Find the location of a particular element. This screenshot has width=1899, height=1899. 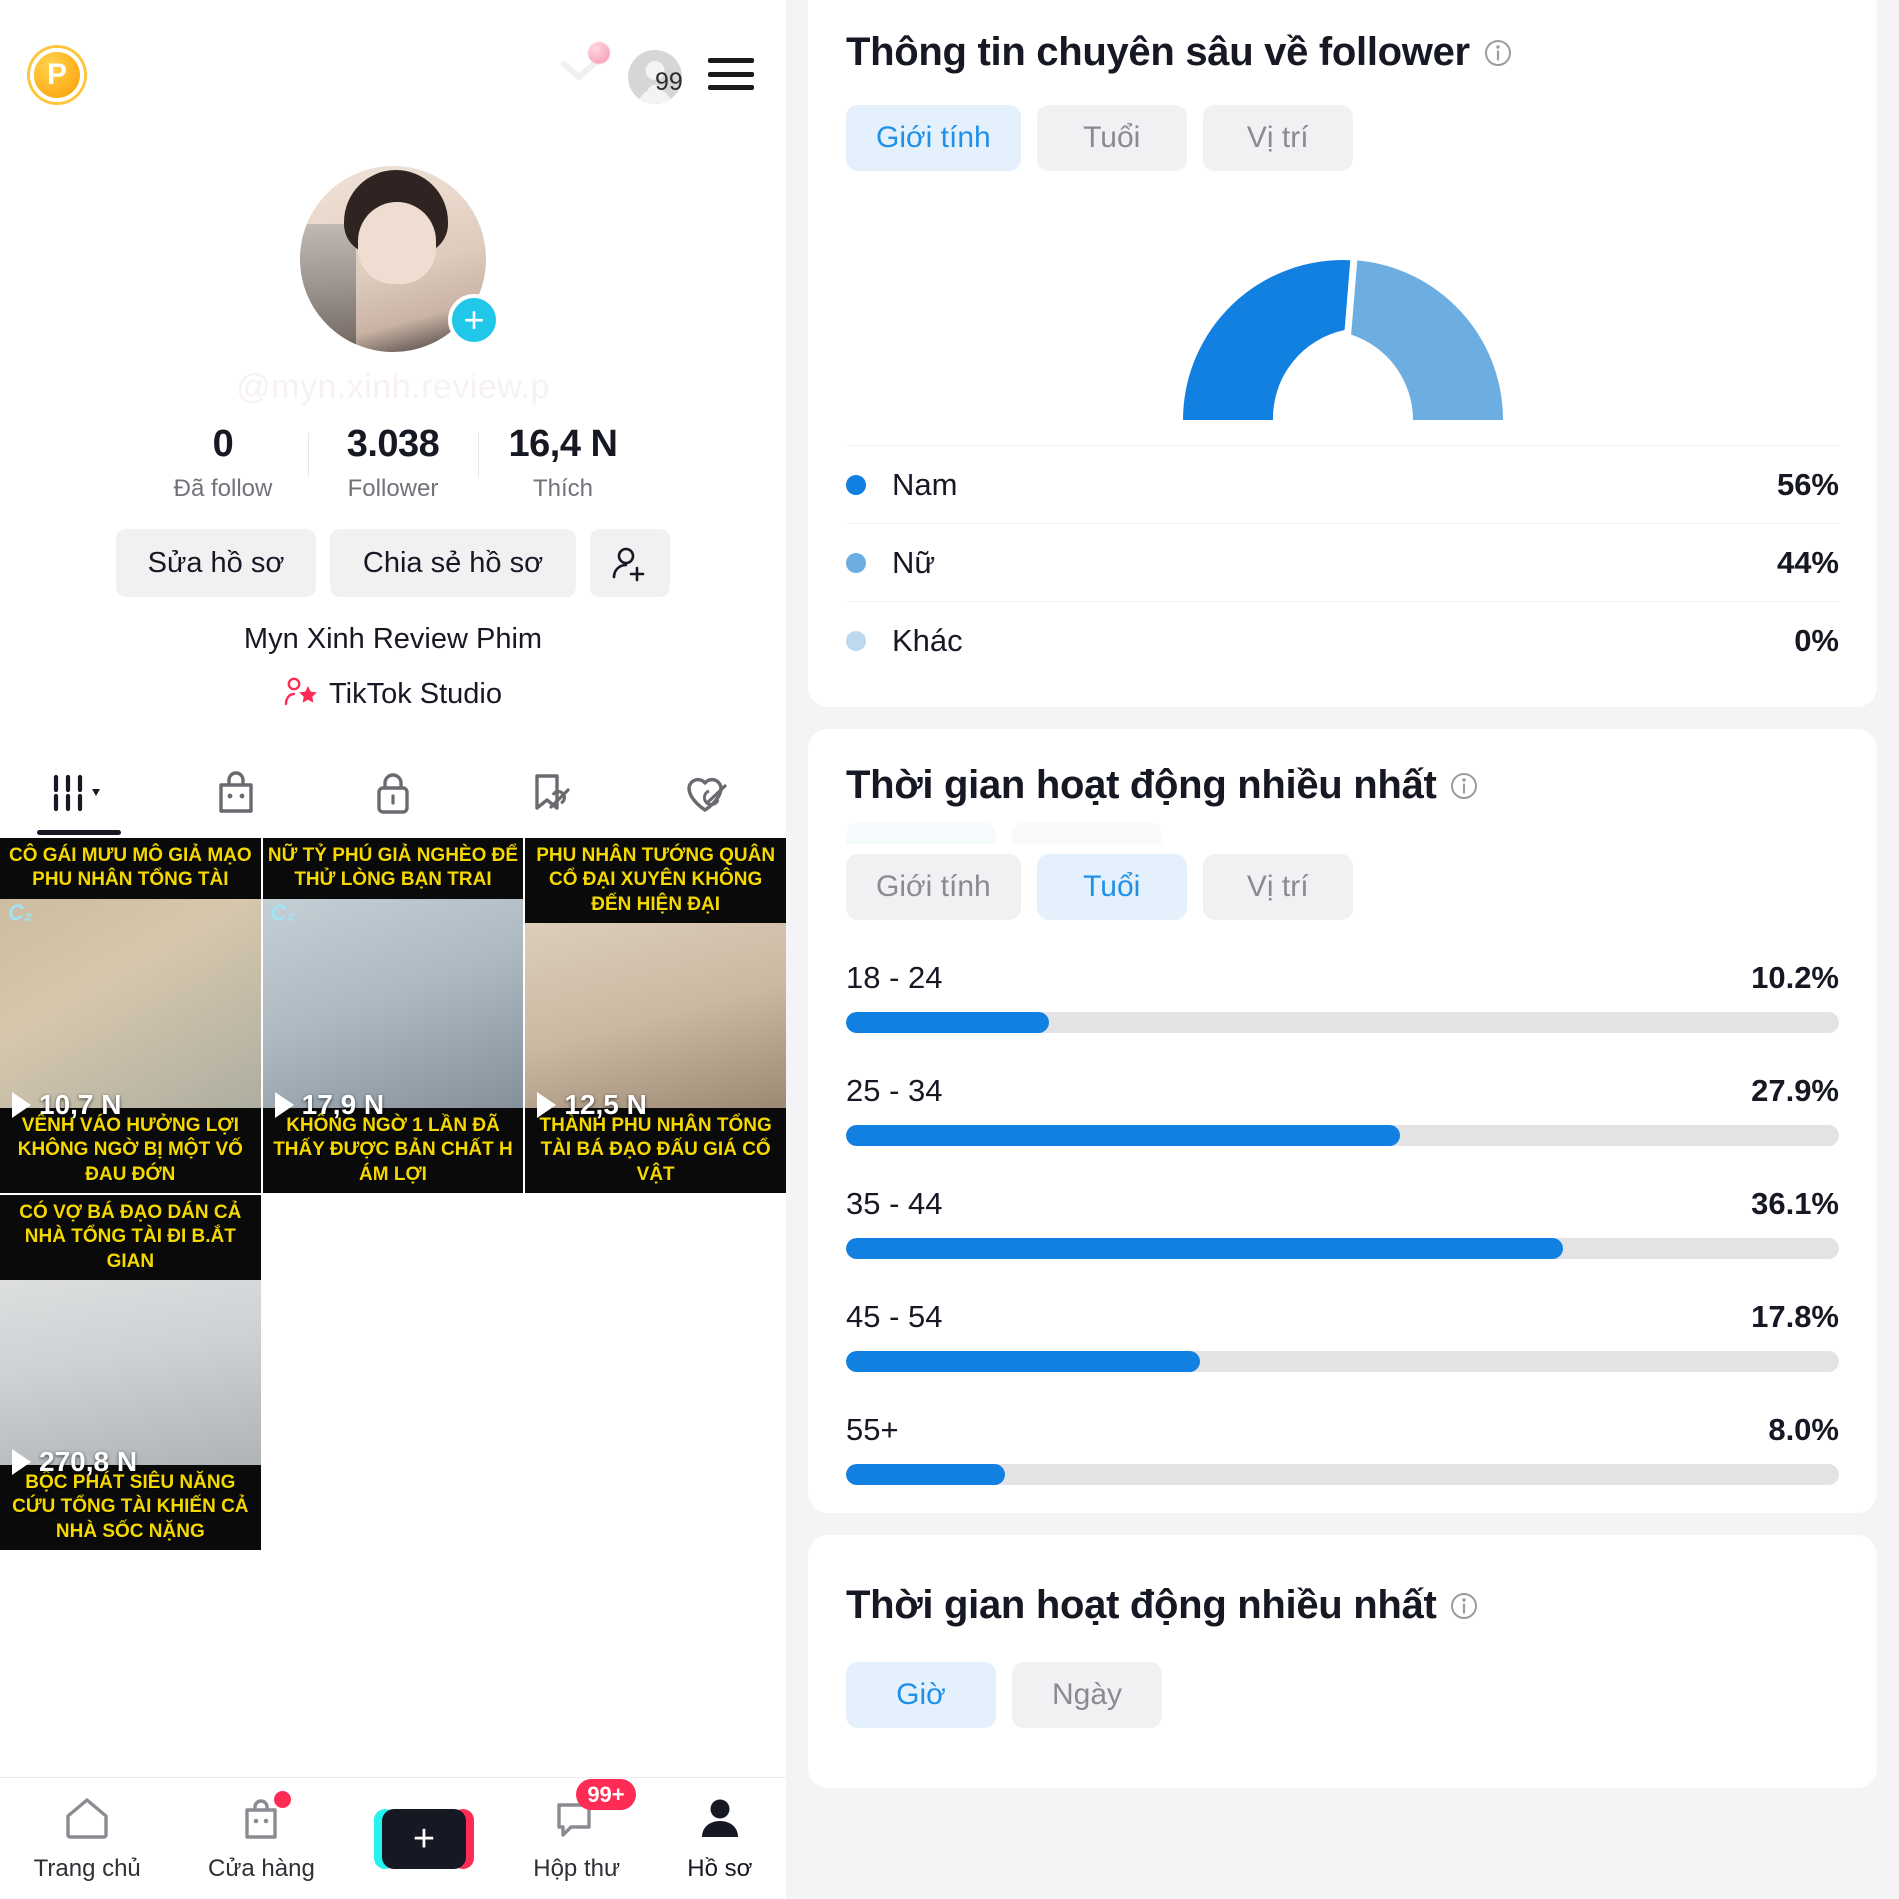

donut-segment-nam is located at coordinates (1266, 340).